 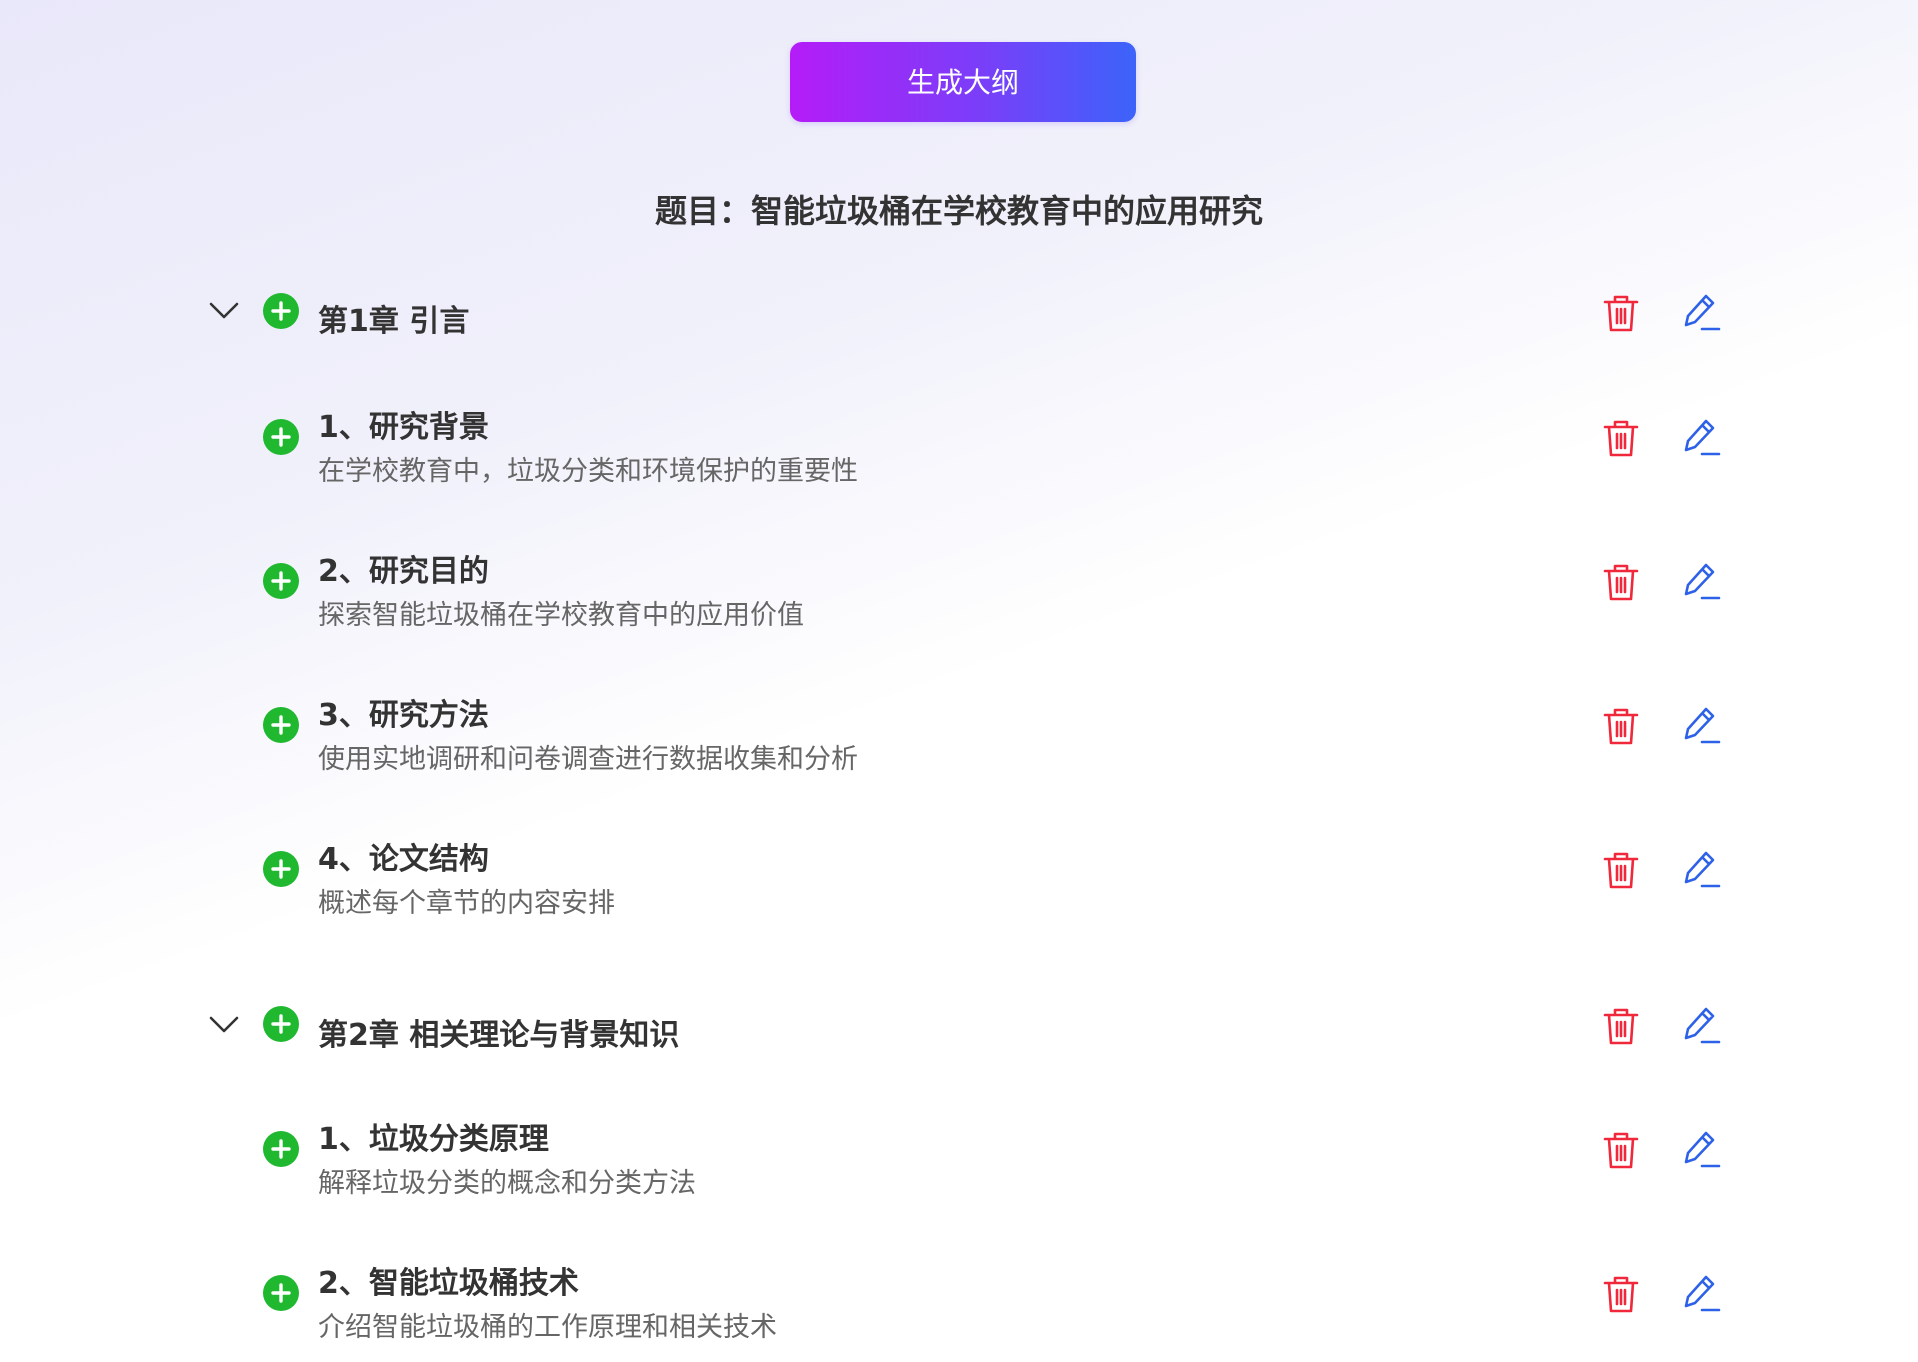 What do you see at coordinates (958, 211) in the screenshot?
I see `page-title: 题目：智能垃圾桶在学校教育中的应用研究` at bounding box center [958, 211].